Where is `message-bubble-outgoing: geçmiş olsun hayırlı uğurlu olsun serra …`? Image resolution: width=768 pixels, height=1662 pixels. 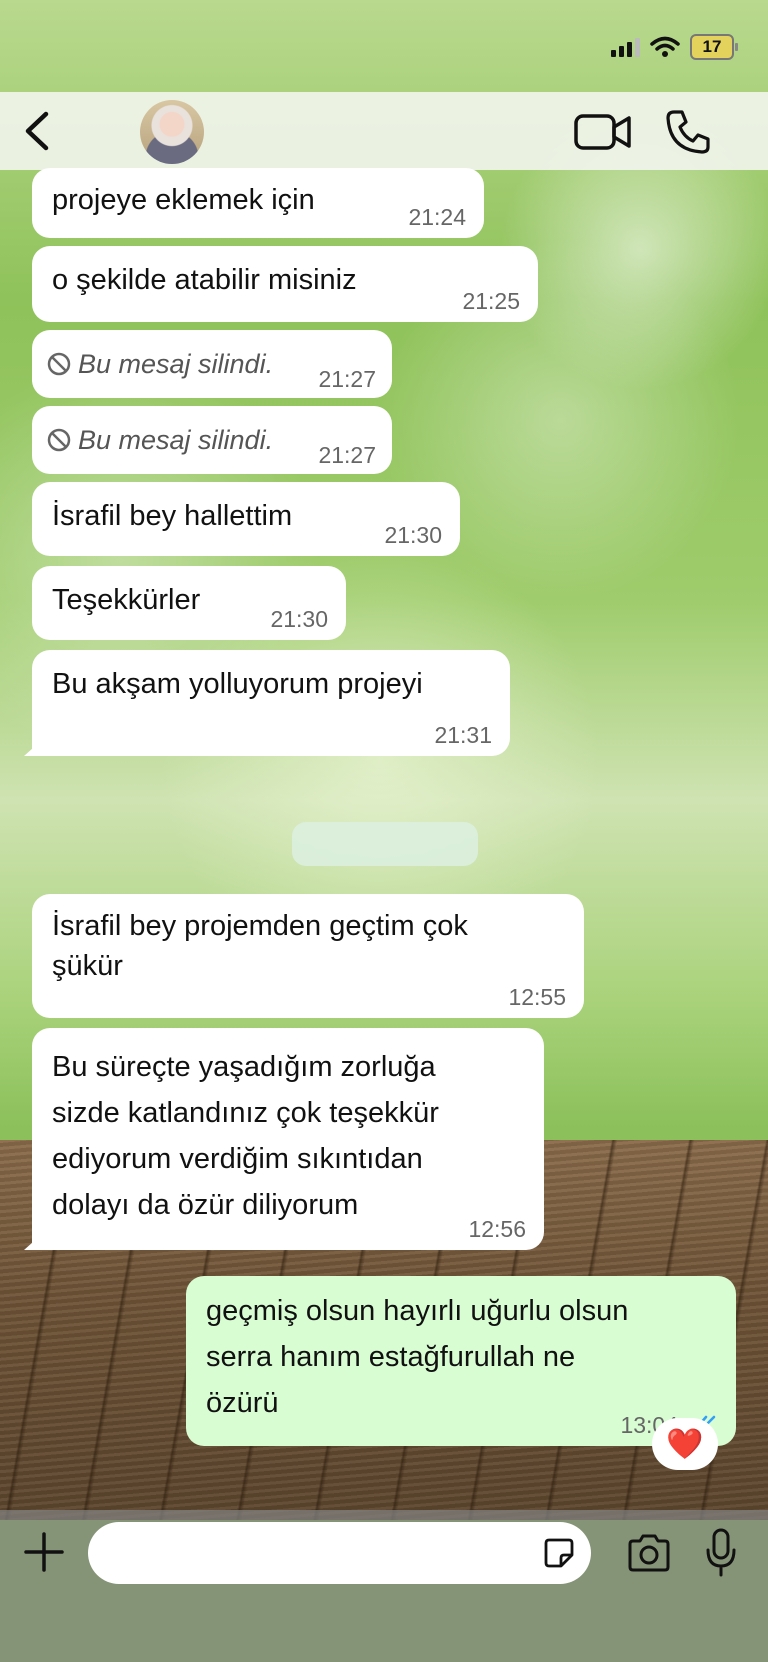
message-bubble-outgoing: geçmiş olsun hayırlı uğurlu olsun serra … is located at coordinates (461, 1361).